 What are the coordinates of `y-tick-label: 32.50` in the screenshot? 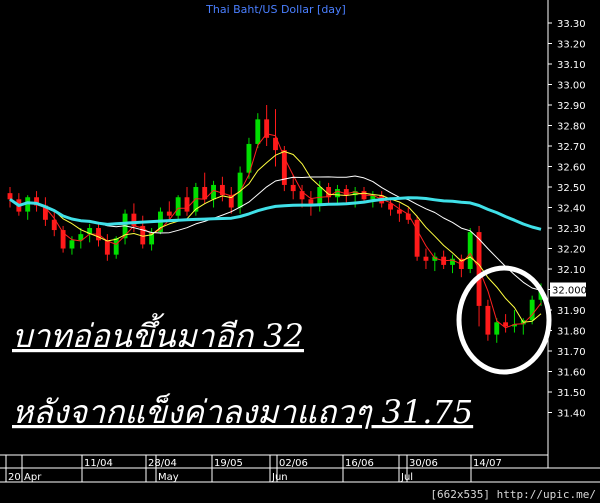 It's located at (571, 188).